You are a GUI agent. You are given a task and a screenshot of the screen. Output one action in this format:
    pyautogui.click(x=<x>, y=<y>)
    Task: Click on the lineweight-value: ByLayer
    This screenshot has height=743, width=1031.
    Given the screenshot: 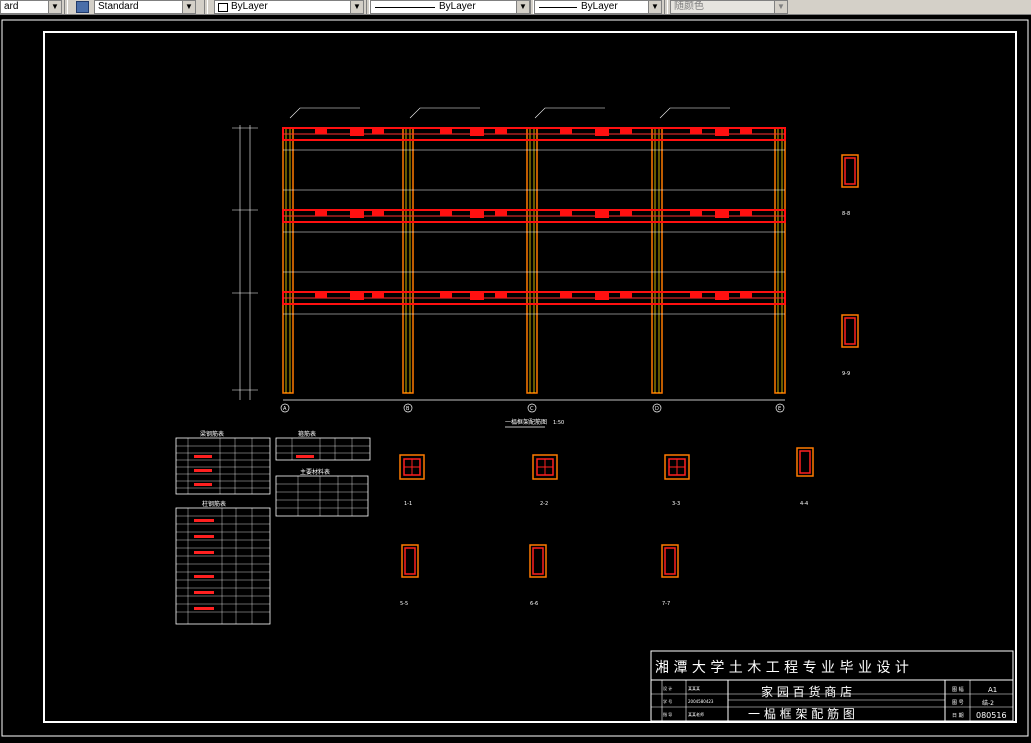 What is the action you would take?
    pyautogui.click(x=599, y=6)
    